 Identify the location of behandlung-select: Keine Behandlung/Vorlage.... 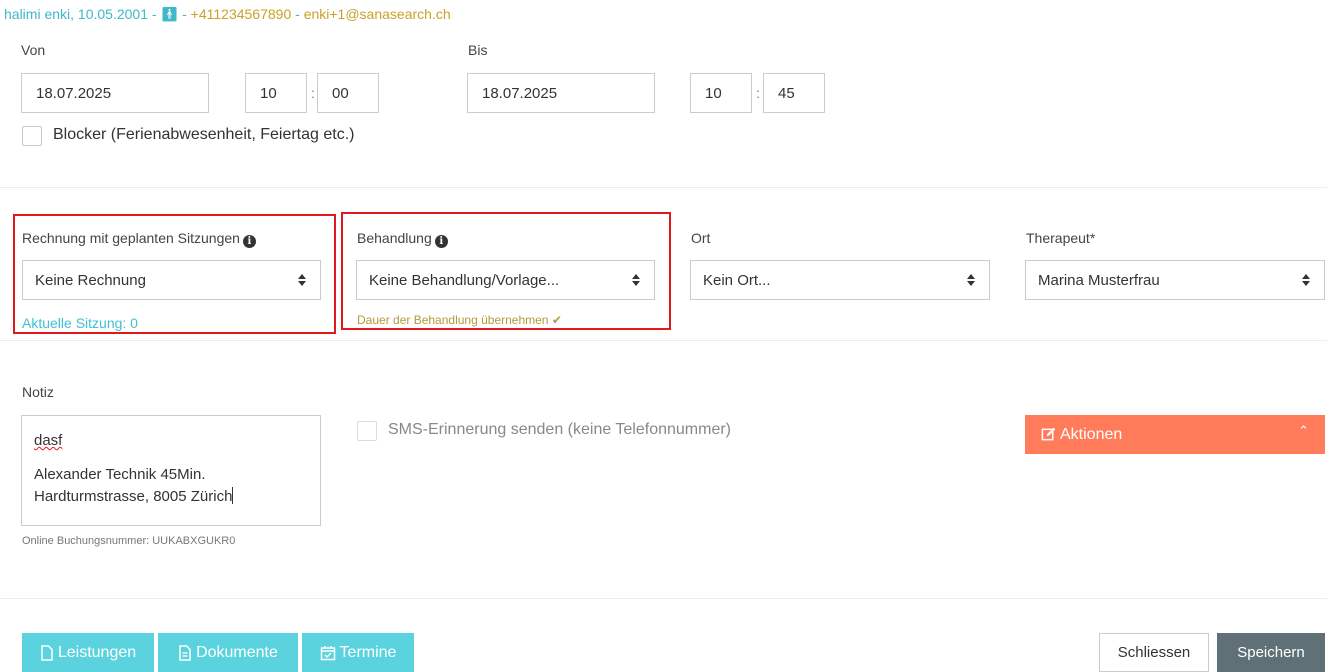
(505, 280).